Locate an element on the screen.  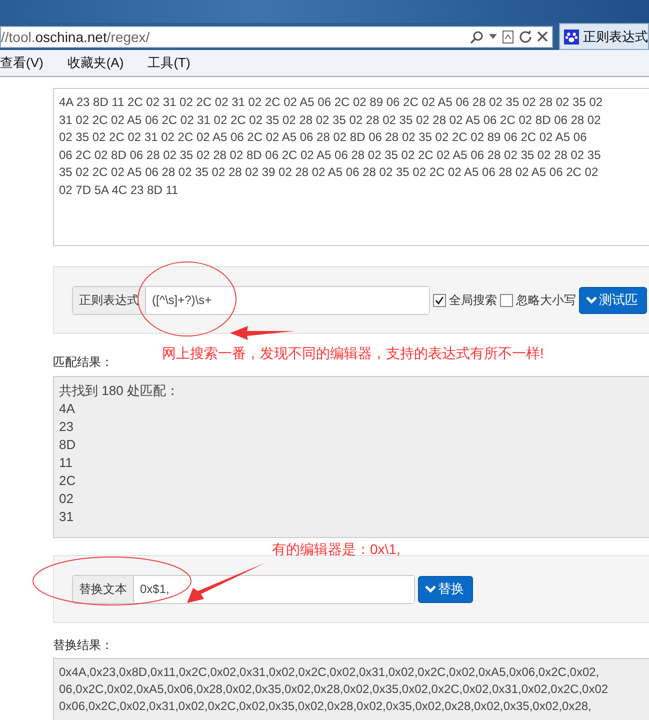
replace-field: 替换文本 0x$1, is located at coordinates (243, 589).